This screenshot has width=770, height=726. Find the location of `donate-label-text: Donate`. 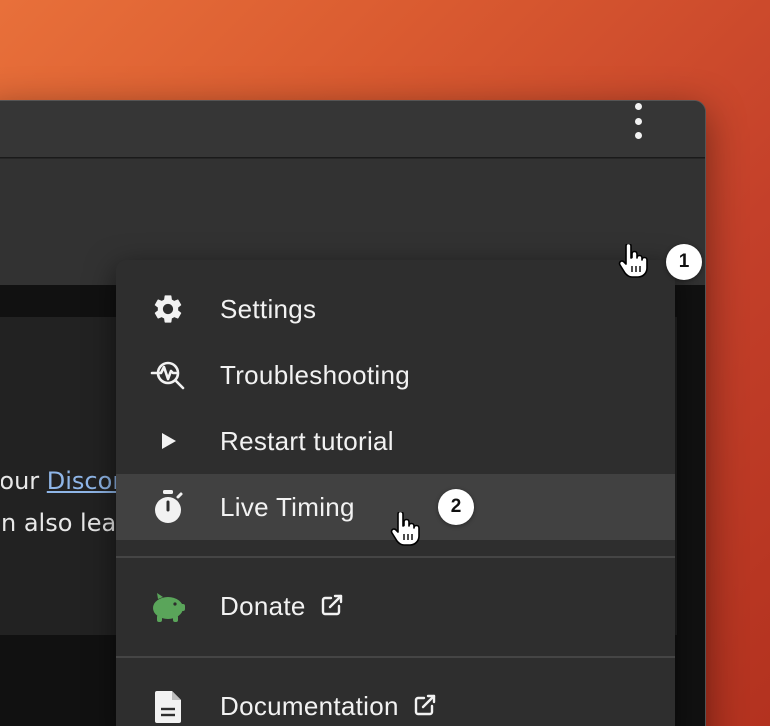

donate-label-text: Donate is located at coordinates (263, 605).